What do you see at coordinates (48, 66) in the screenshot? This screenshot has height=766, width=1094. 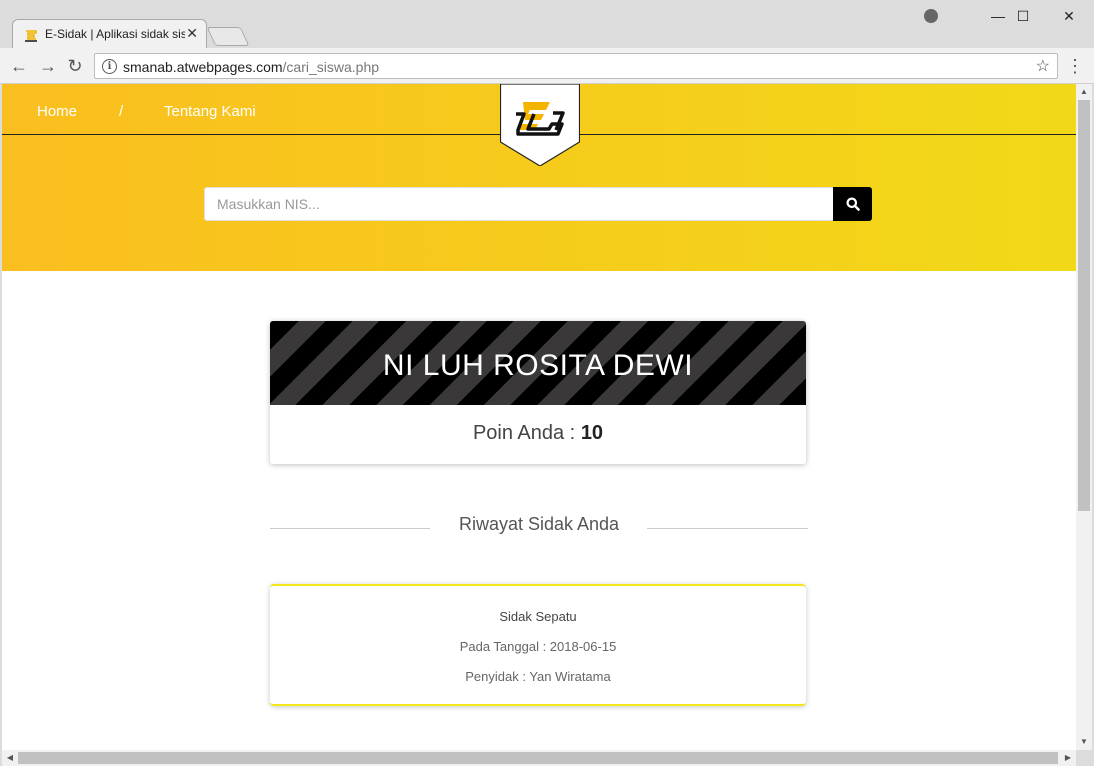 I see `forward-button: →` at bounding box center [48, 66].